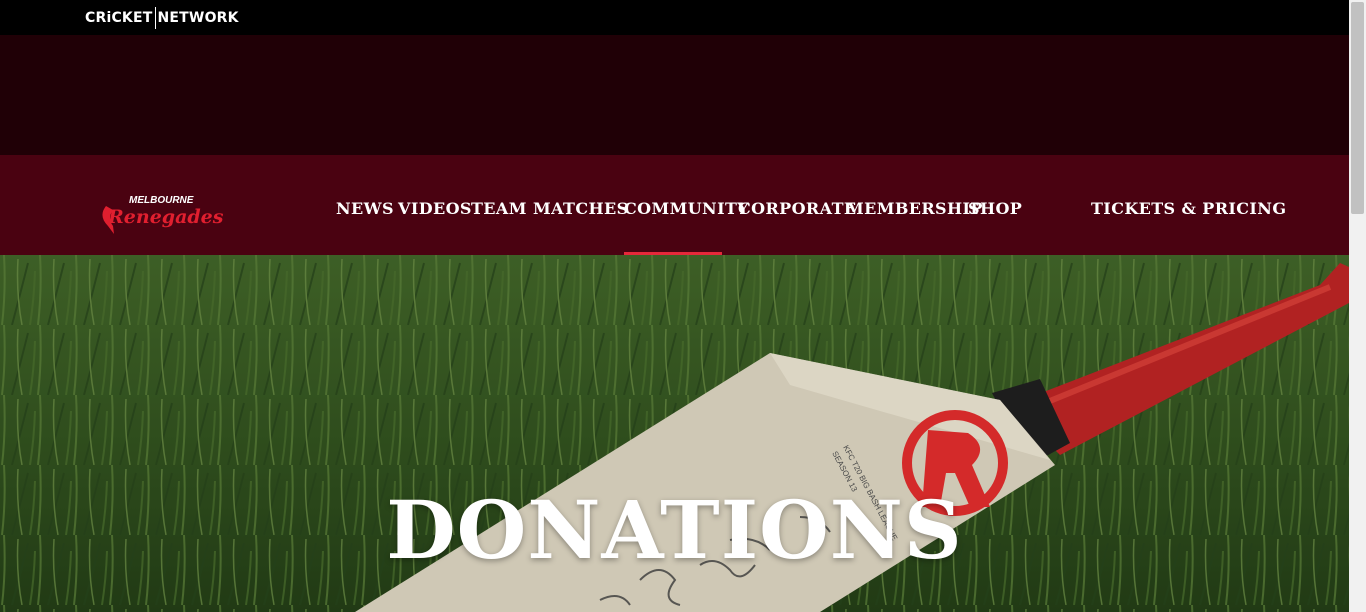 The height and width of the screenshot is (612, 1366). What do you see at coordinates (1357, 108) in the screenshot?
I see `scrollbar-thumb` at bounding box center [1357, 108].